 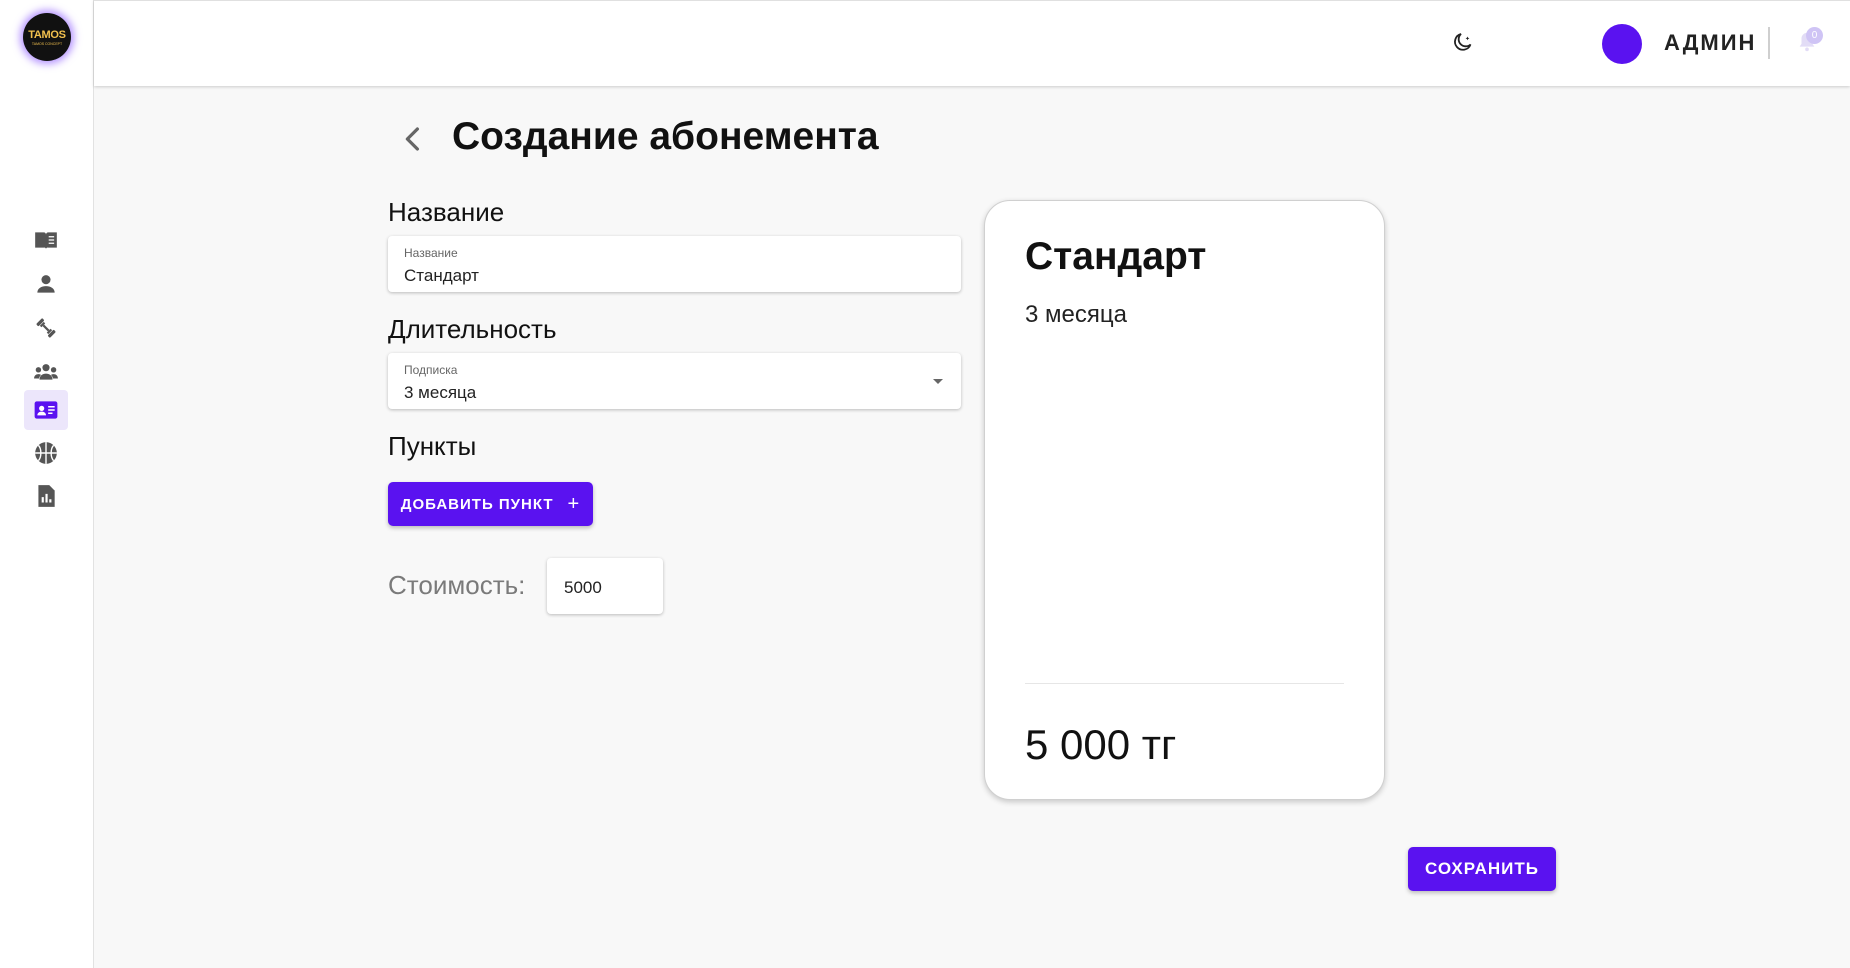 I want to click on avatar, so click(x=1622, y=44).